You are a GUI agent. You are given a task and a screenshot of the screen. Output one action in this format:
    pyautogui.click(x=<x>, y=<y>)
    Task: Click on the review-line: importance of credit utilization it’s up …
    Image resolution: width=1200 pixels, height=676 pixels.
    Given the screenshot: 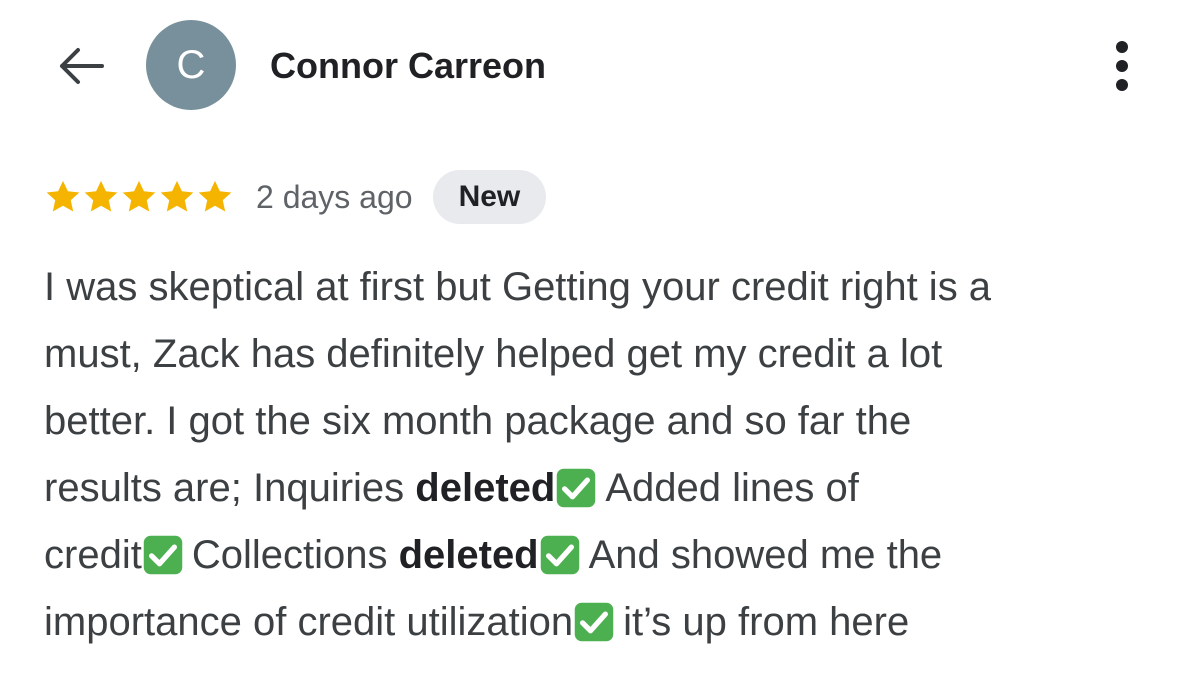 What is the action you would take?
    pyautogui.click(x=609, y=622)
    